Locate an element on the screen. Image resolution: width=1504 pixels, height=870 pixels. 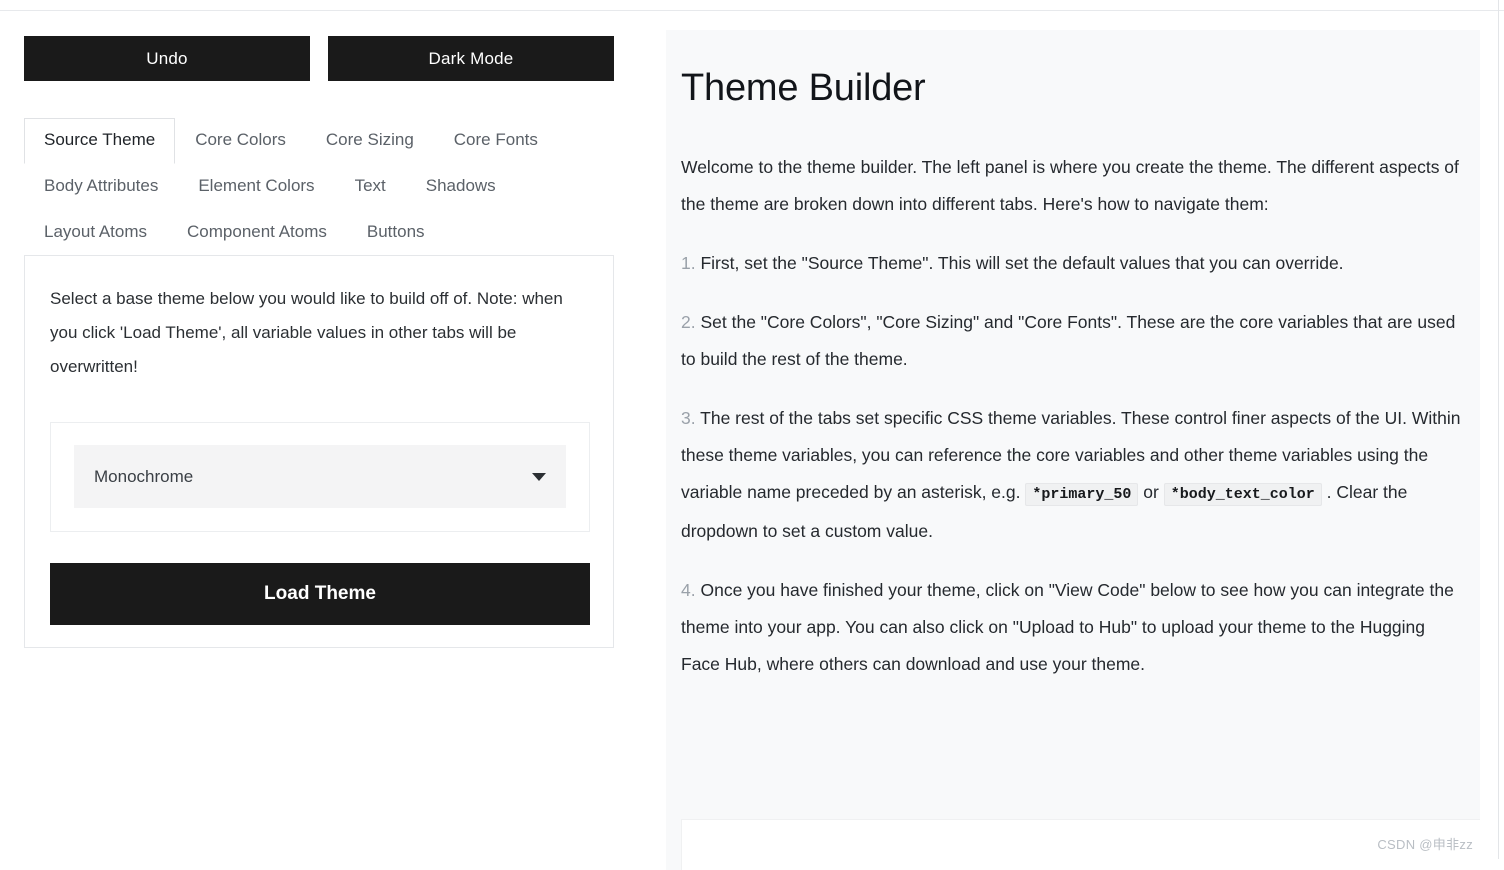
tab-text: Text is located at coordinates (370, 187).